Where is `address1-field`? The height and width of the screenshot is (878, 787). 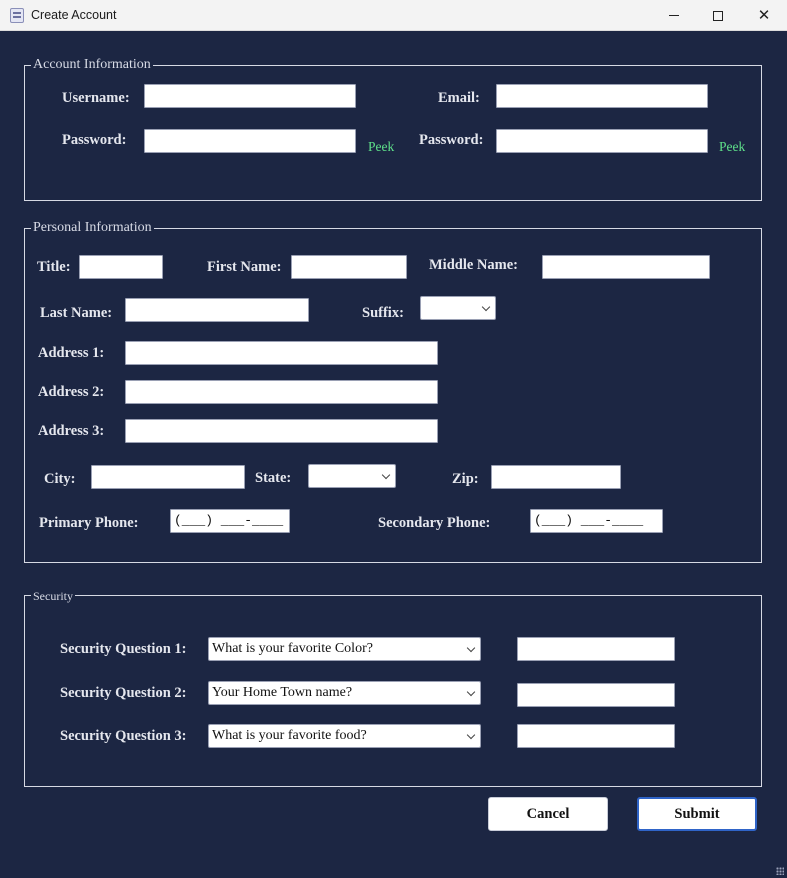 address1-field is located at coordinates (281, 353).